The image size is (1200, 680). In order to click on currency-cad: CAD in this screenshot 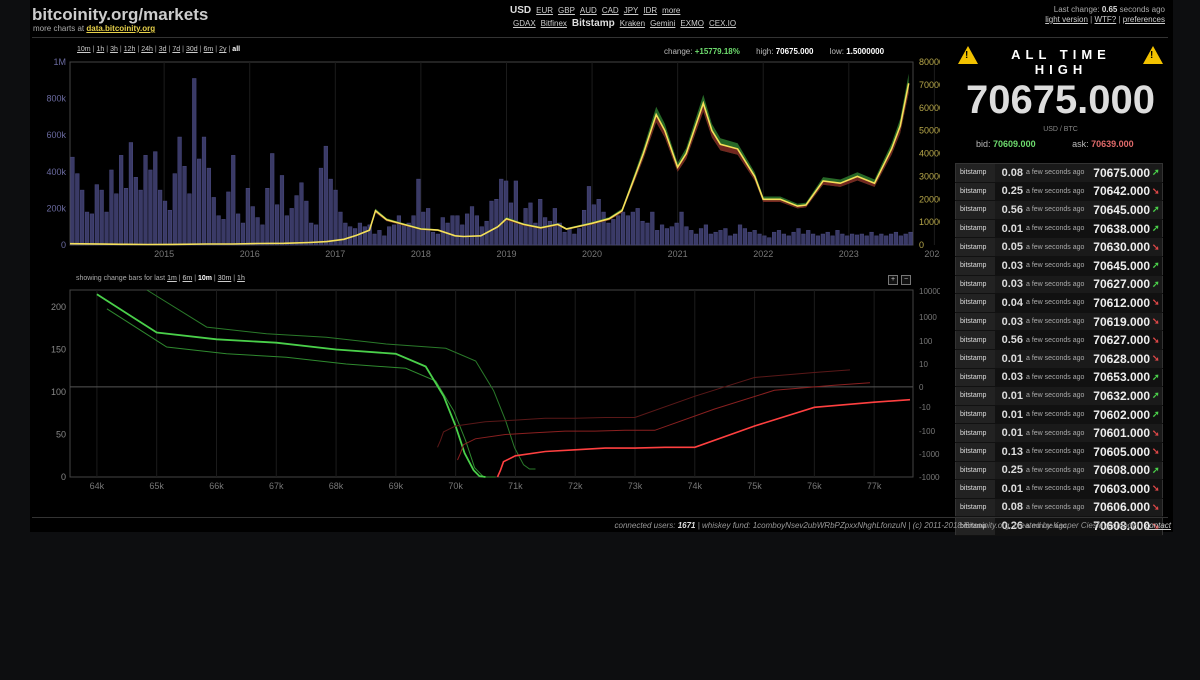, I will do `click(610, 10)`.